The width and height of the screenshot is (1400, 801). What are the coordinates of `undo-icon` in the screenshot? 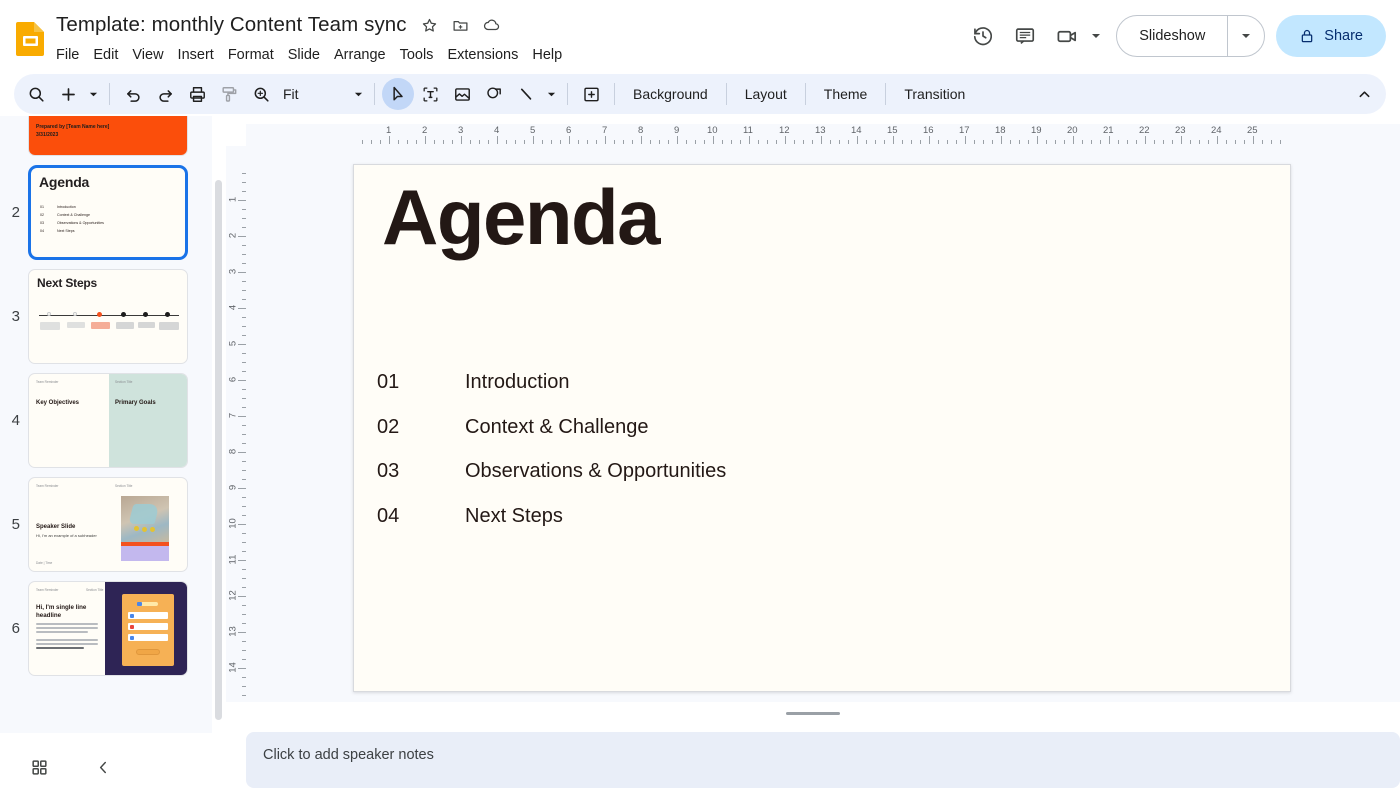 It's located at (133, 94).